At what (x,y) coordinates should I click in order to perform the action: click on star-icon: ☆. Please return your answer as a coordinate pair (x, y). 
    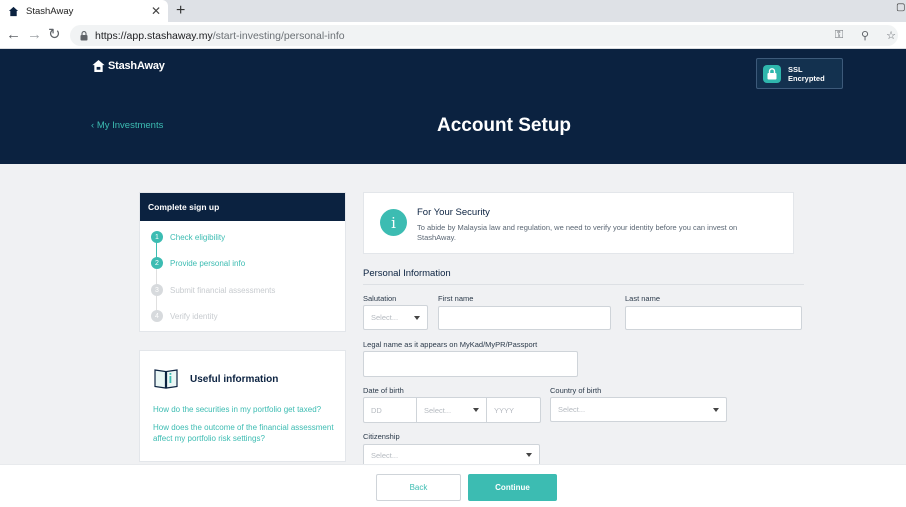
    Looking at the image, I should click on (891, 35).